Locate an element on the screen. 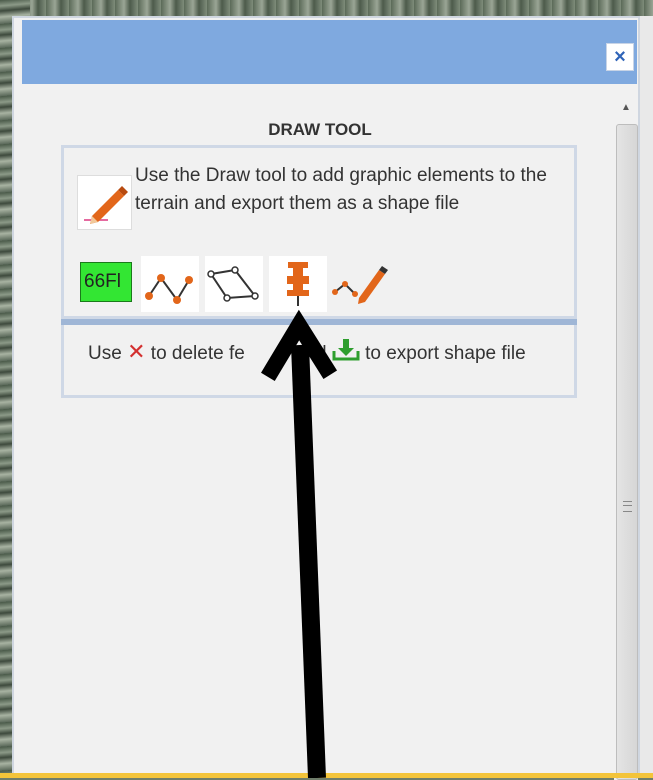 The width and height of the screenshot is (653, 780). scroll-up-arrow-icon: ▲ is located at coordinates (626, 108).